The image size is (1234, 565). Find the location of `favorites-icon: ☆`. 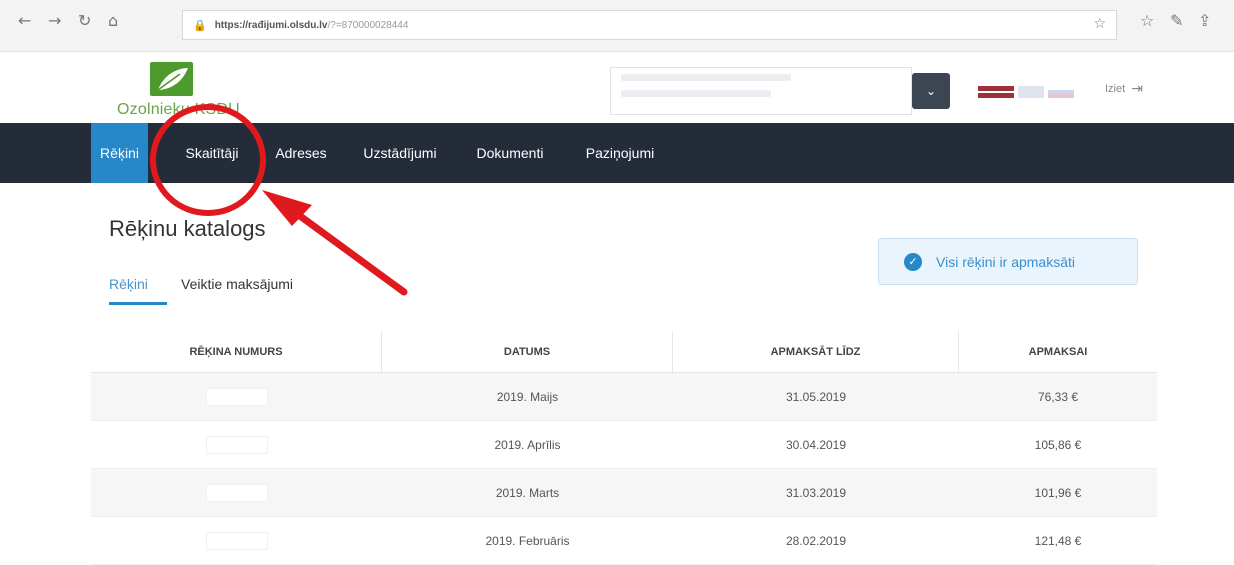

favorites-icon: ☆ is located at coordinates (1147, 20).